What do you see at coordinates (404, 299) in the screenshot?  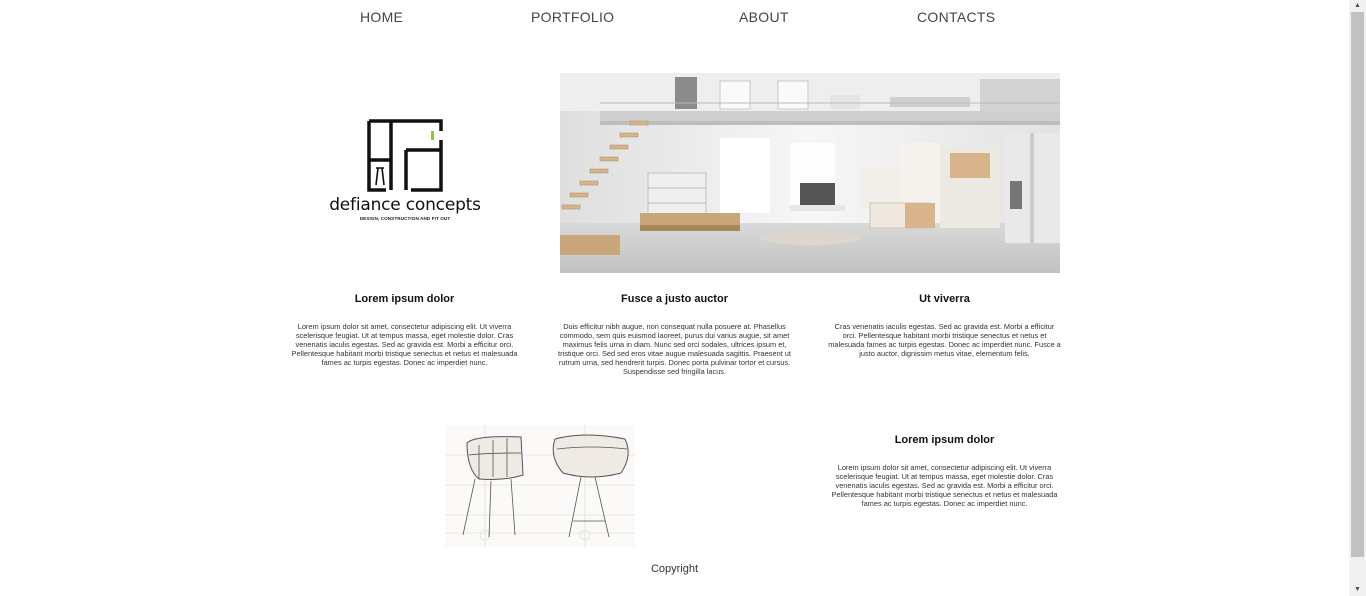 I see `feature-title-1: Lorem ipsum dolor` at bounding box center [404, 299].